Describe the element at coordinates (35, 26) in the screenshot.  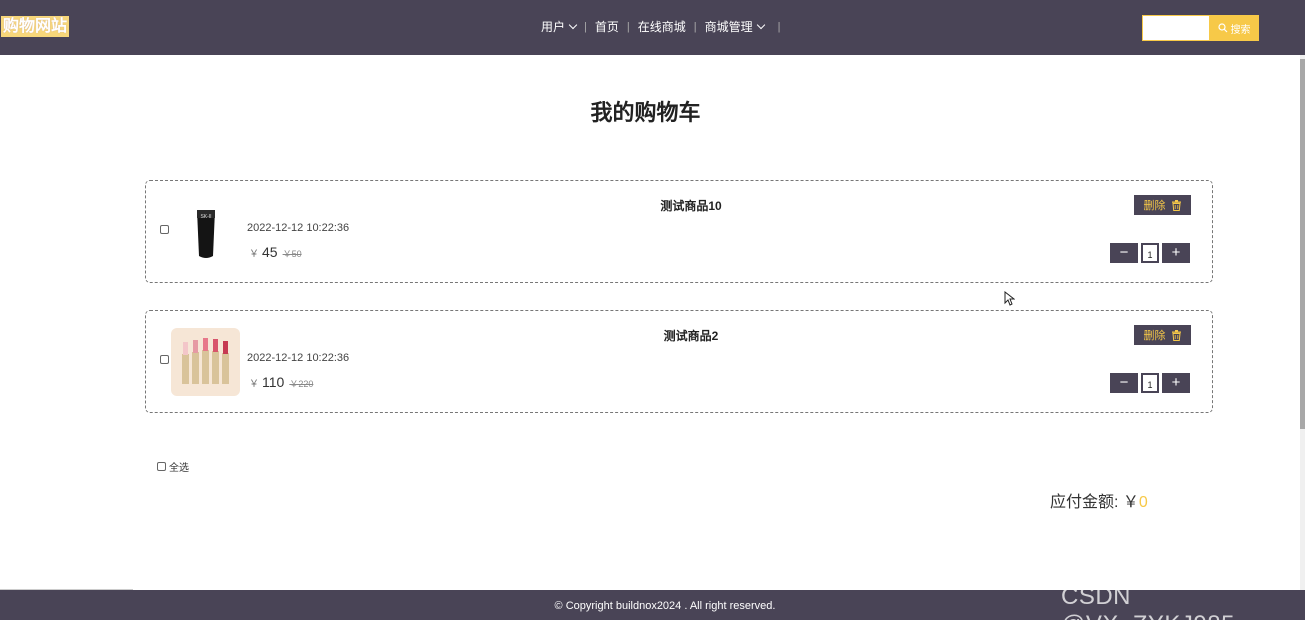
I see `site-logo: 购物网站` at that location.